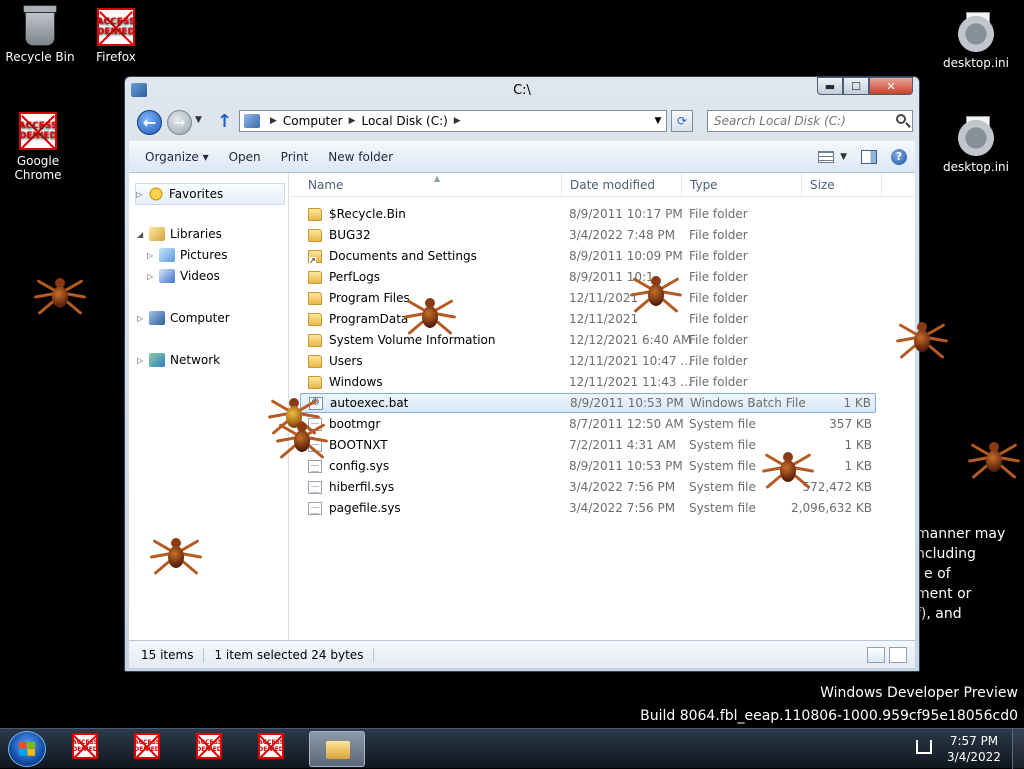 This screenshot has height=769, width=1024. I want to click on collapse-arrow-icon: ◢, so click(143, 234).